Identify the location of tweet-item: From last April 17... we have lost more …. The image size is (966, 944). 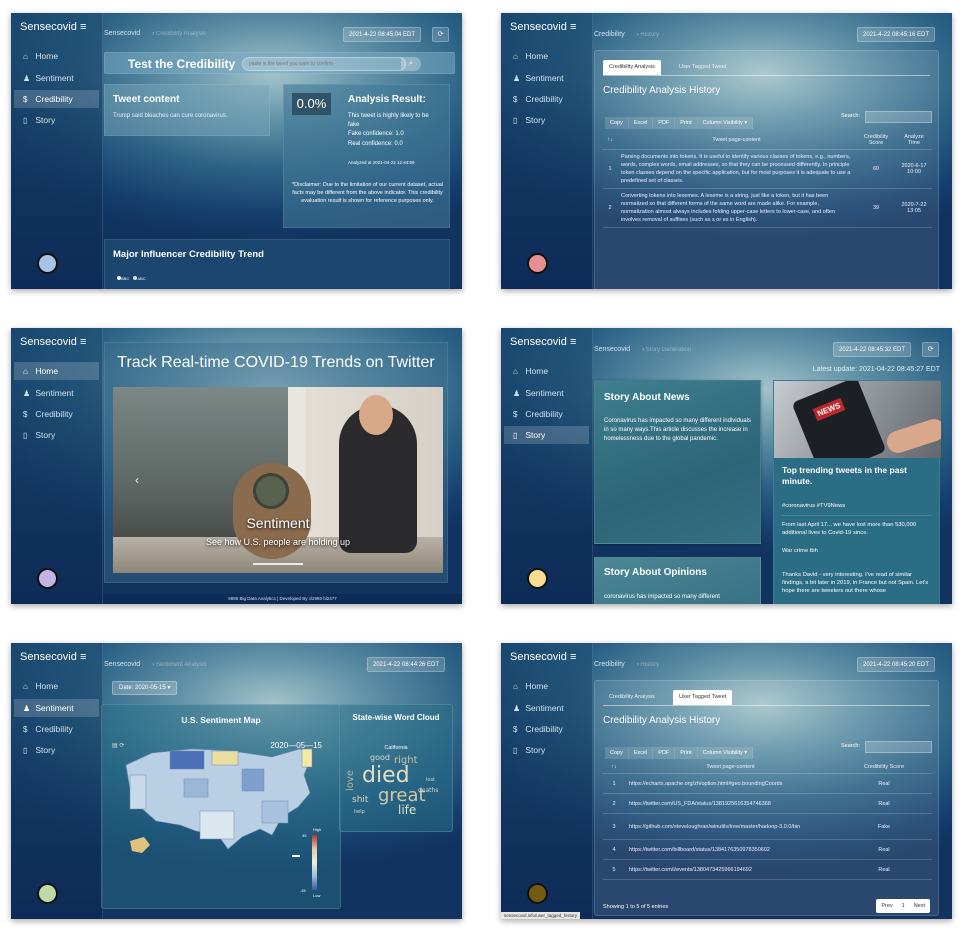
(857, 529).